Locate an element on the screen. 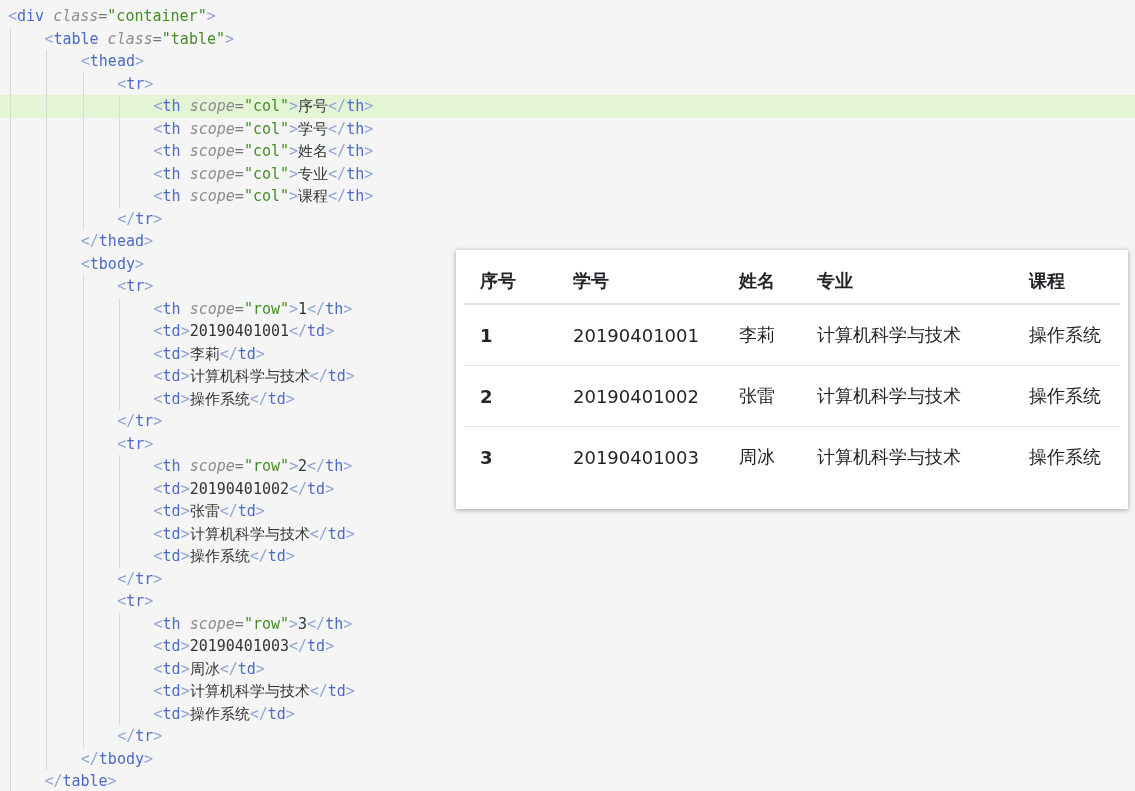 The width and height of the screenshot is (1135, 791). column-header: 专业 is located at coordinates (907, 281).